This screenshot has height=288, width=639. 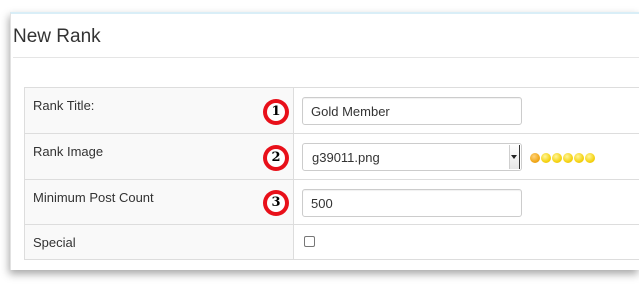 I want to click on rank-image-selected-value: g39011.png, so click(x=346, y=157).